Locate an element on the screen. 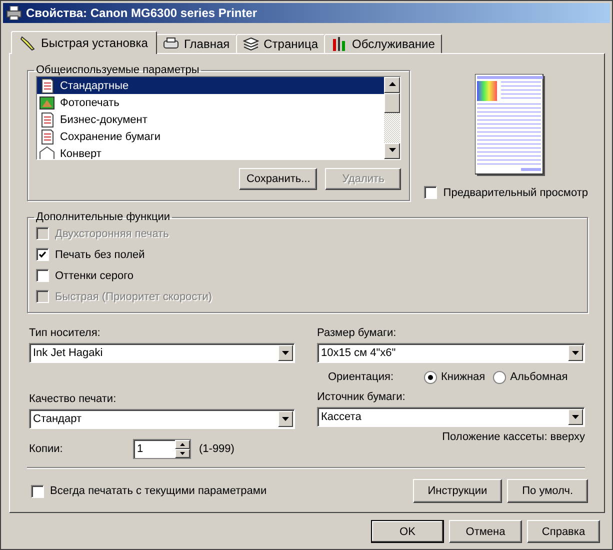  list-item: Сохранение бумаги is located at coordinates (210, 136).